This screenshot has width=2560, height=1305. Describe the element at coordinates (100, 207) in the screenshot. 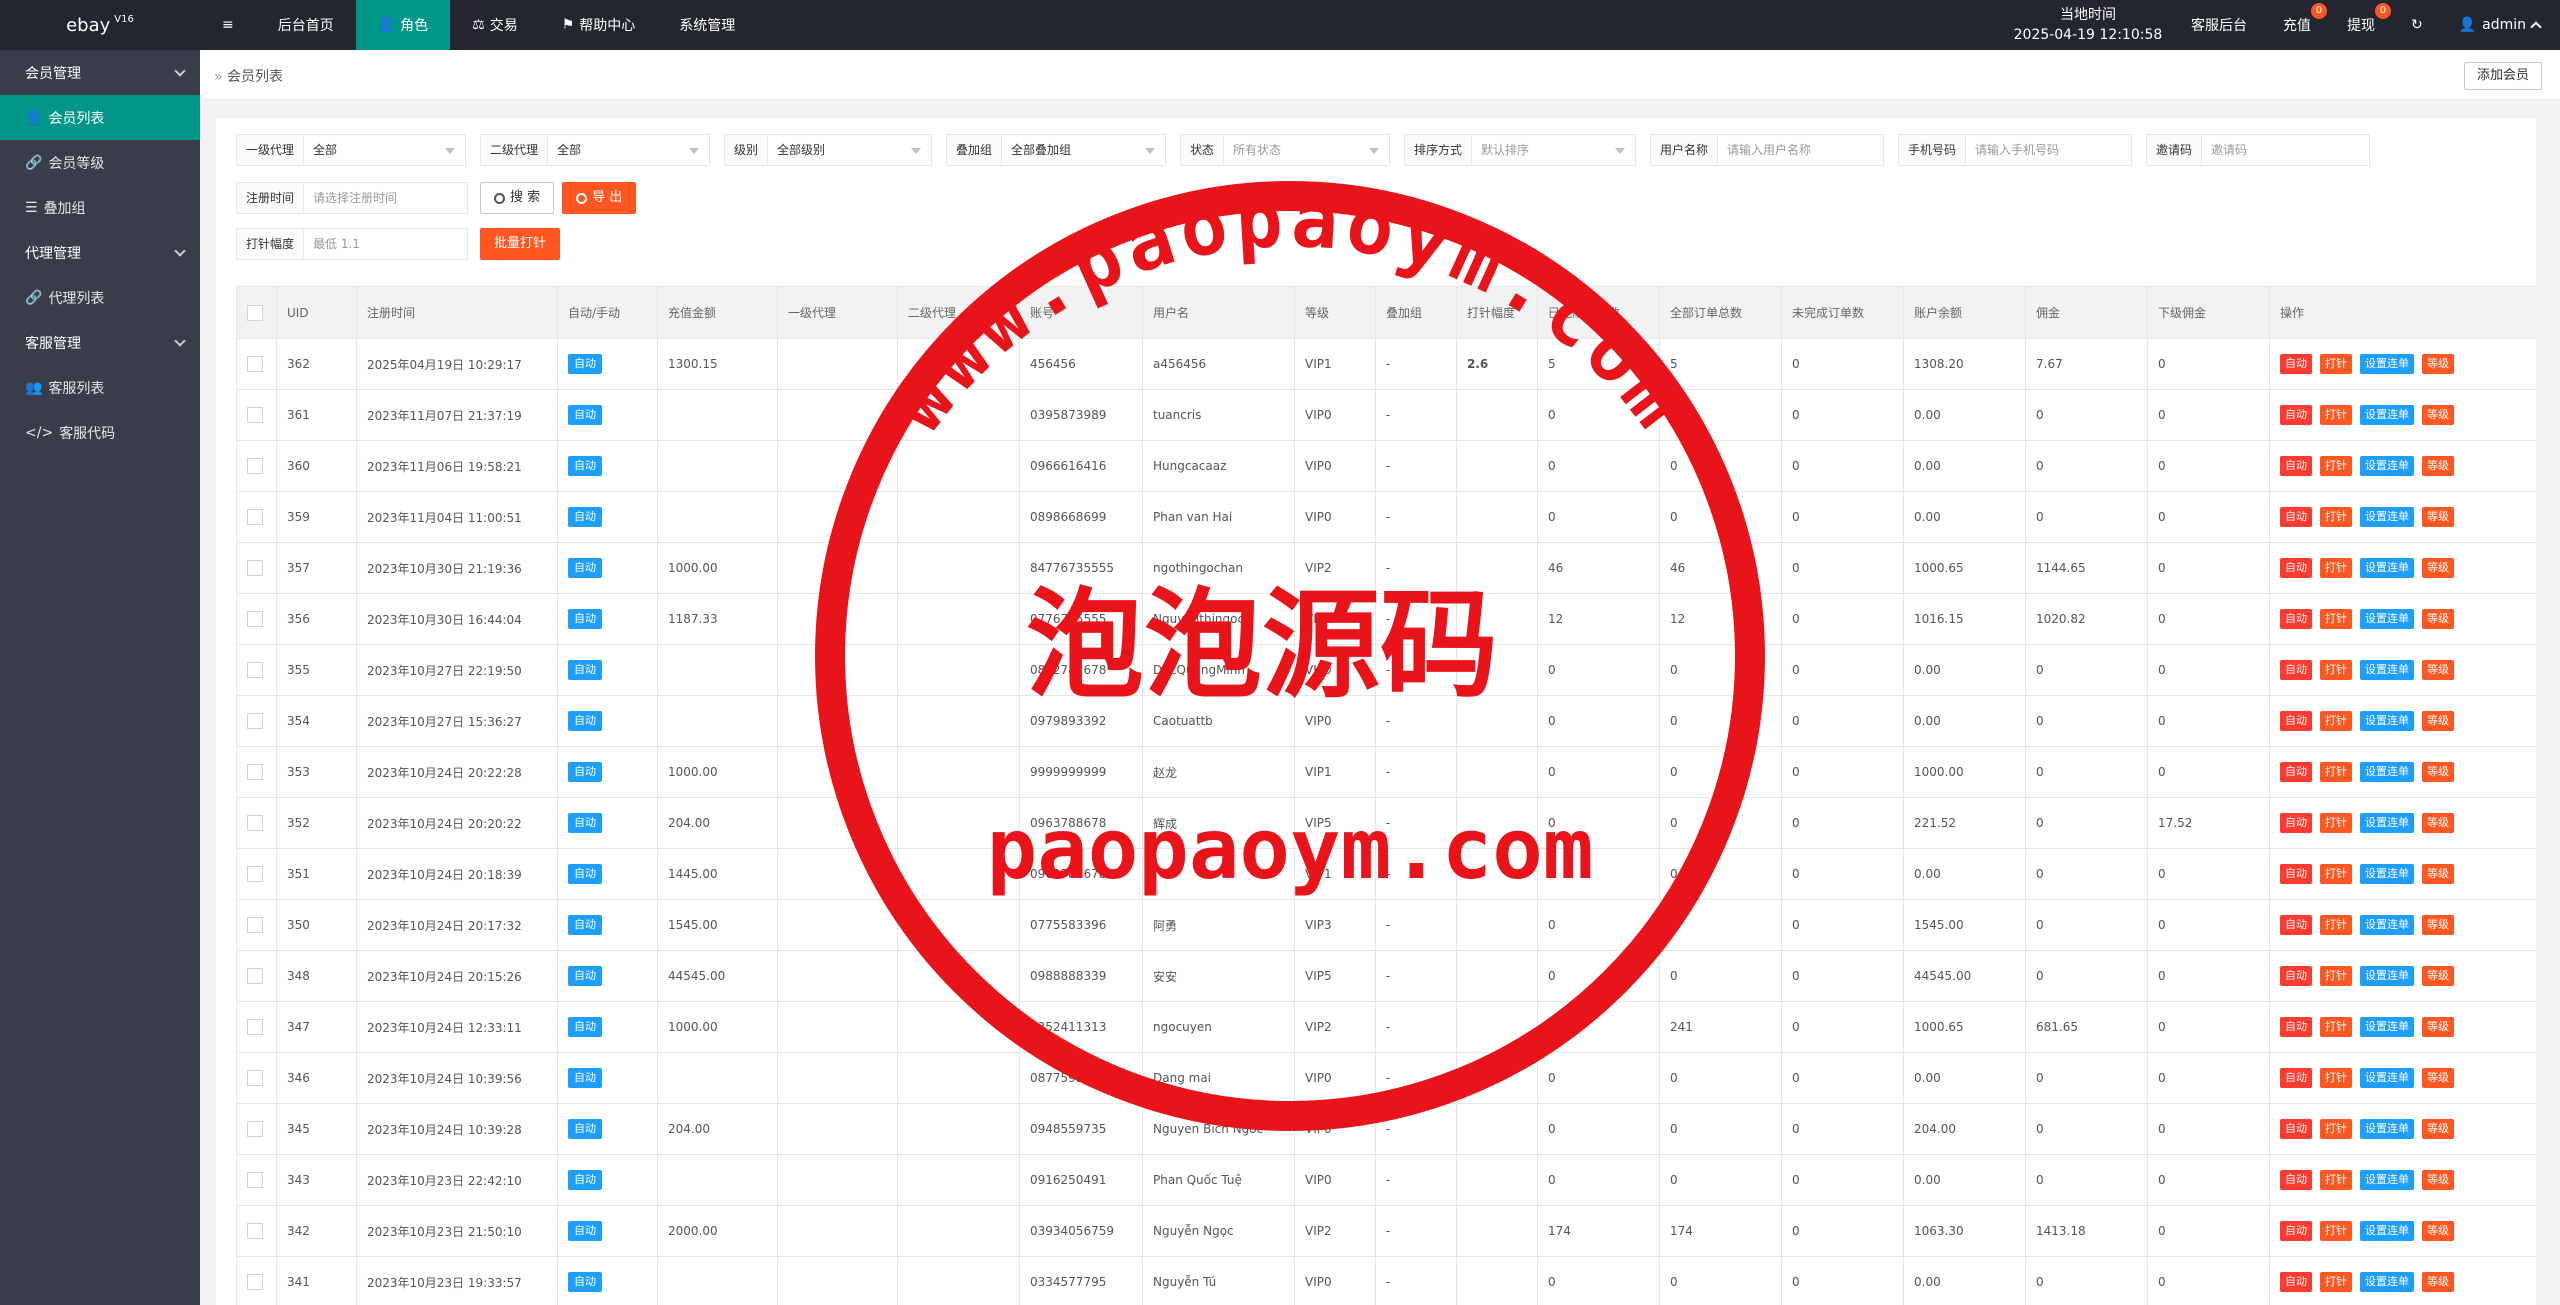

I see `sidebar-item-stack-group: ☰ 叠加组` at that location.